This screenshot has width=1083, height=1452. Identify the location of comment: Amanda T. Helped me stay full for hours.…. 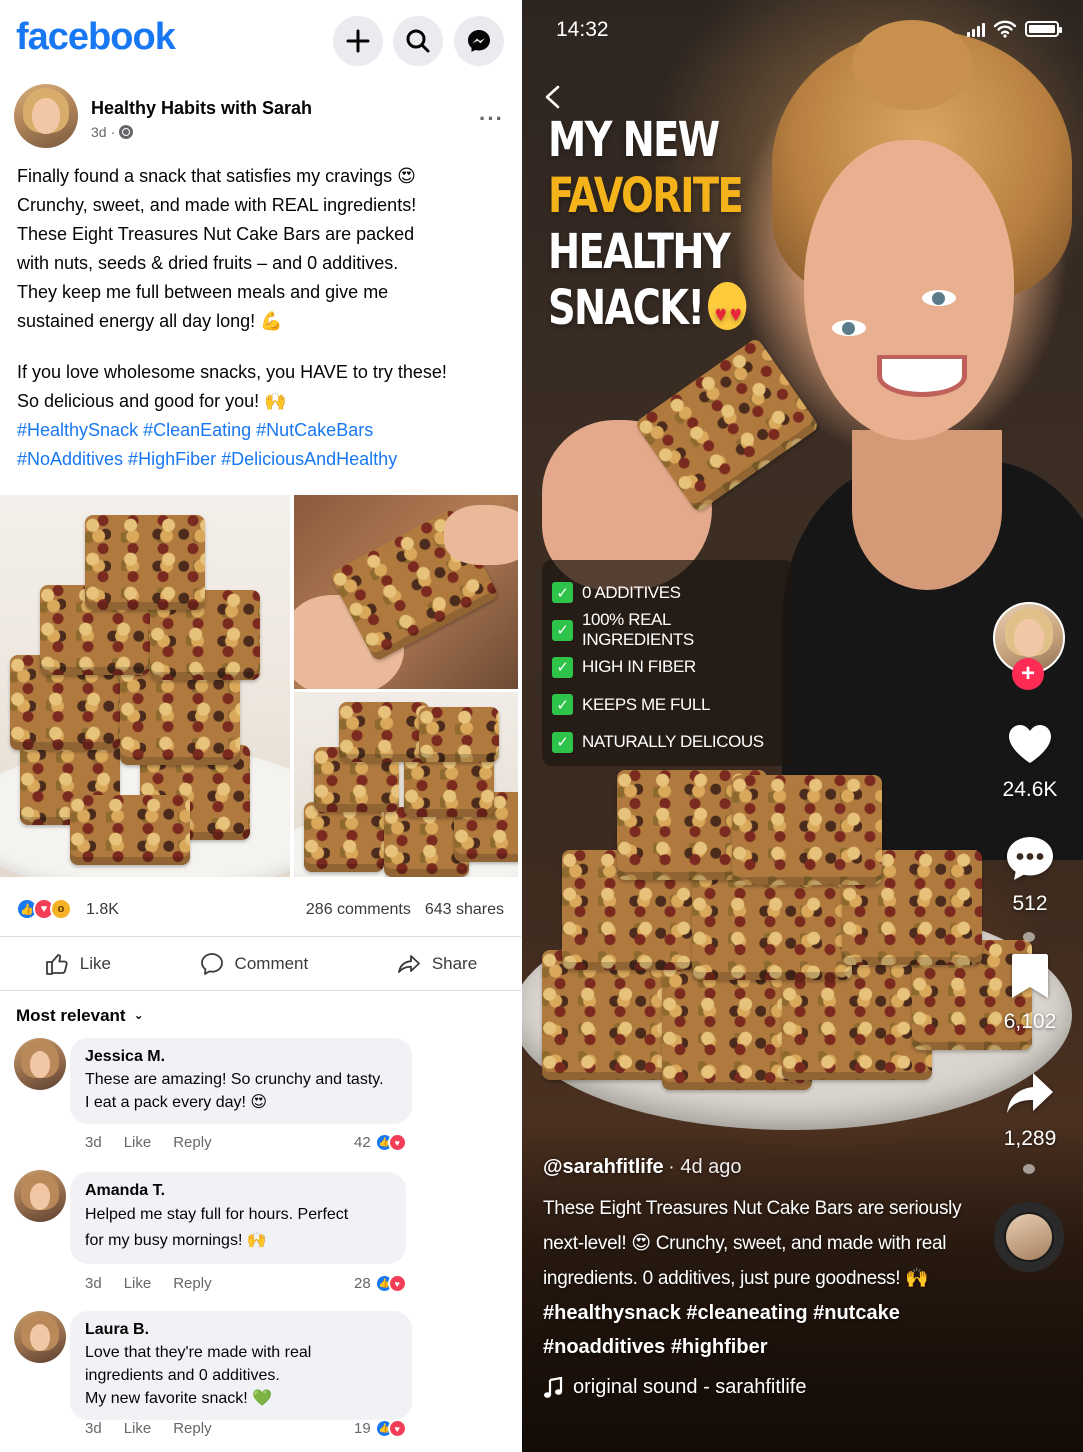
(224, 1232).